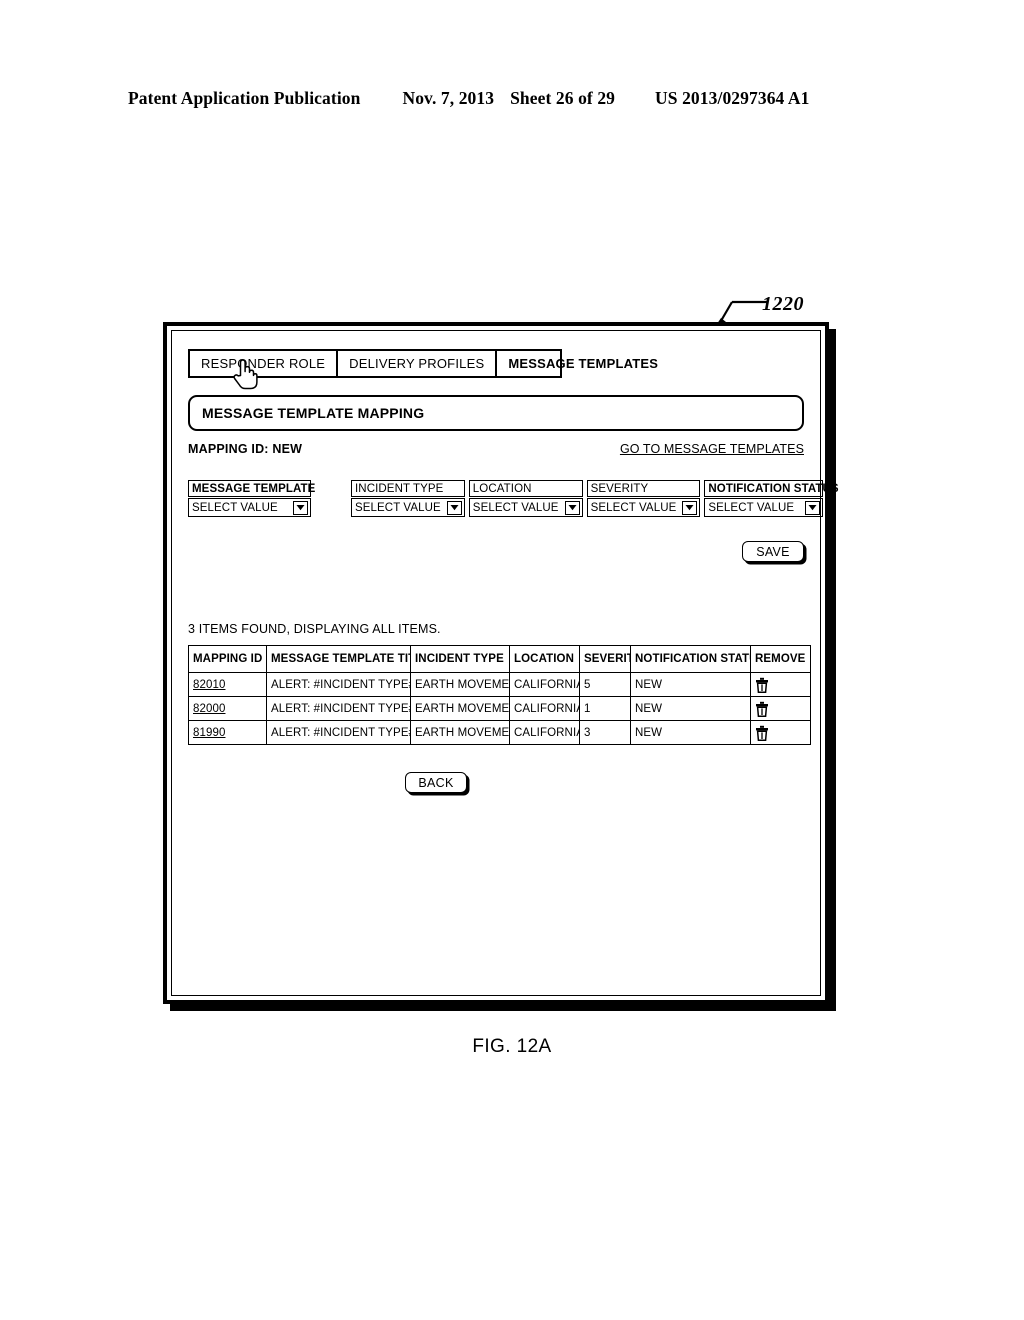 This screenshot has height=1320, width=1024. What do you see at coordinates (544, 659) in the screenshot?
I see `column-header-location: LOCATION` at bounding box center [544, 659].